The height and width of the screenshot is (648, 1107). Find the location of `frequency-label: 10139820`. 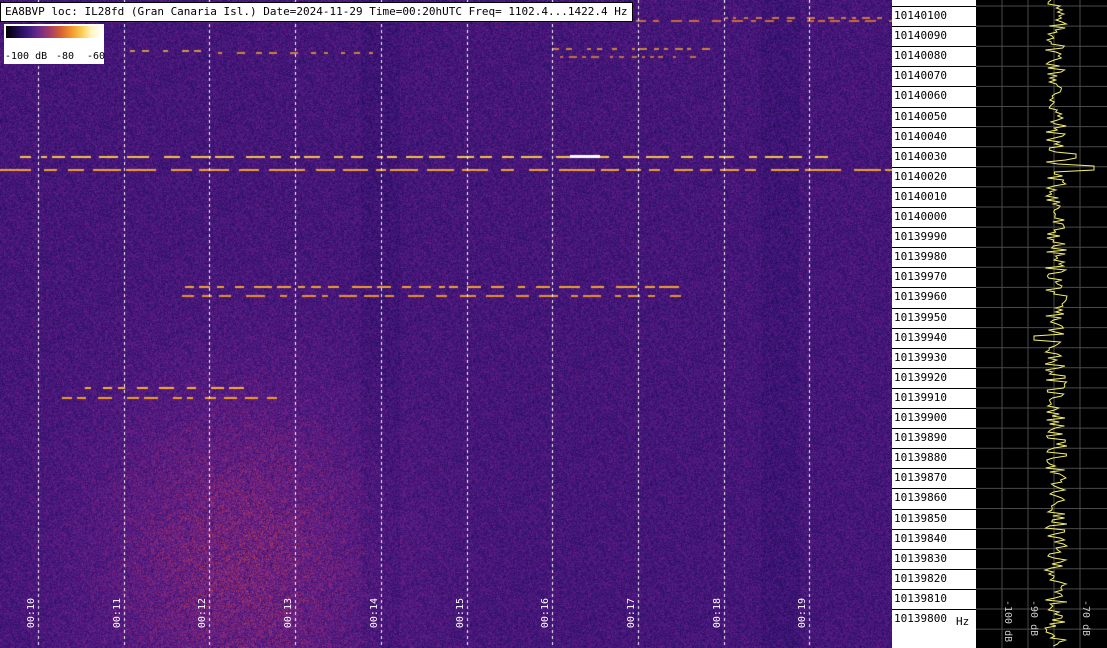

frequency-label: 10139820 is located at coordinates (920, 578).